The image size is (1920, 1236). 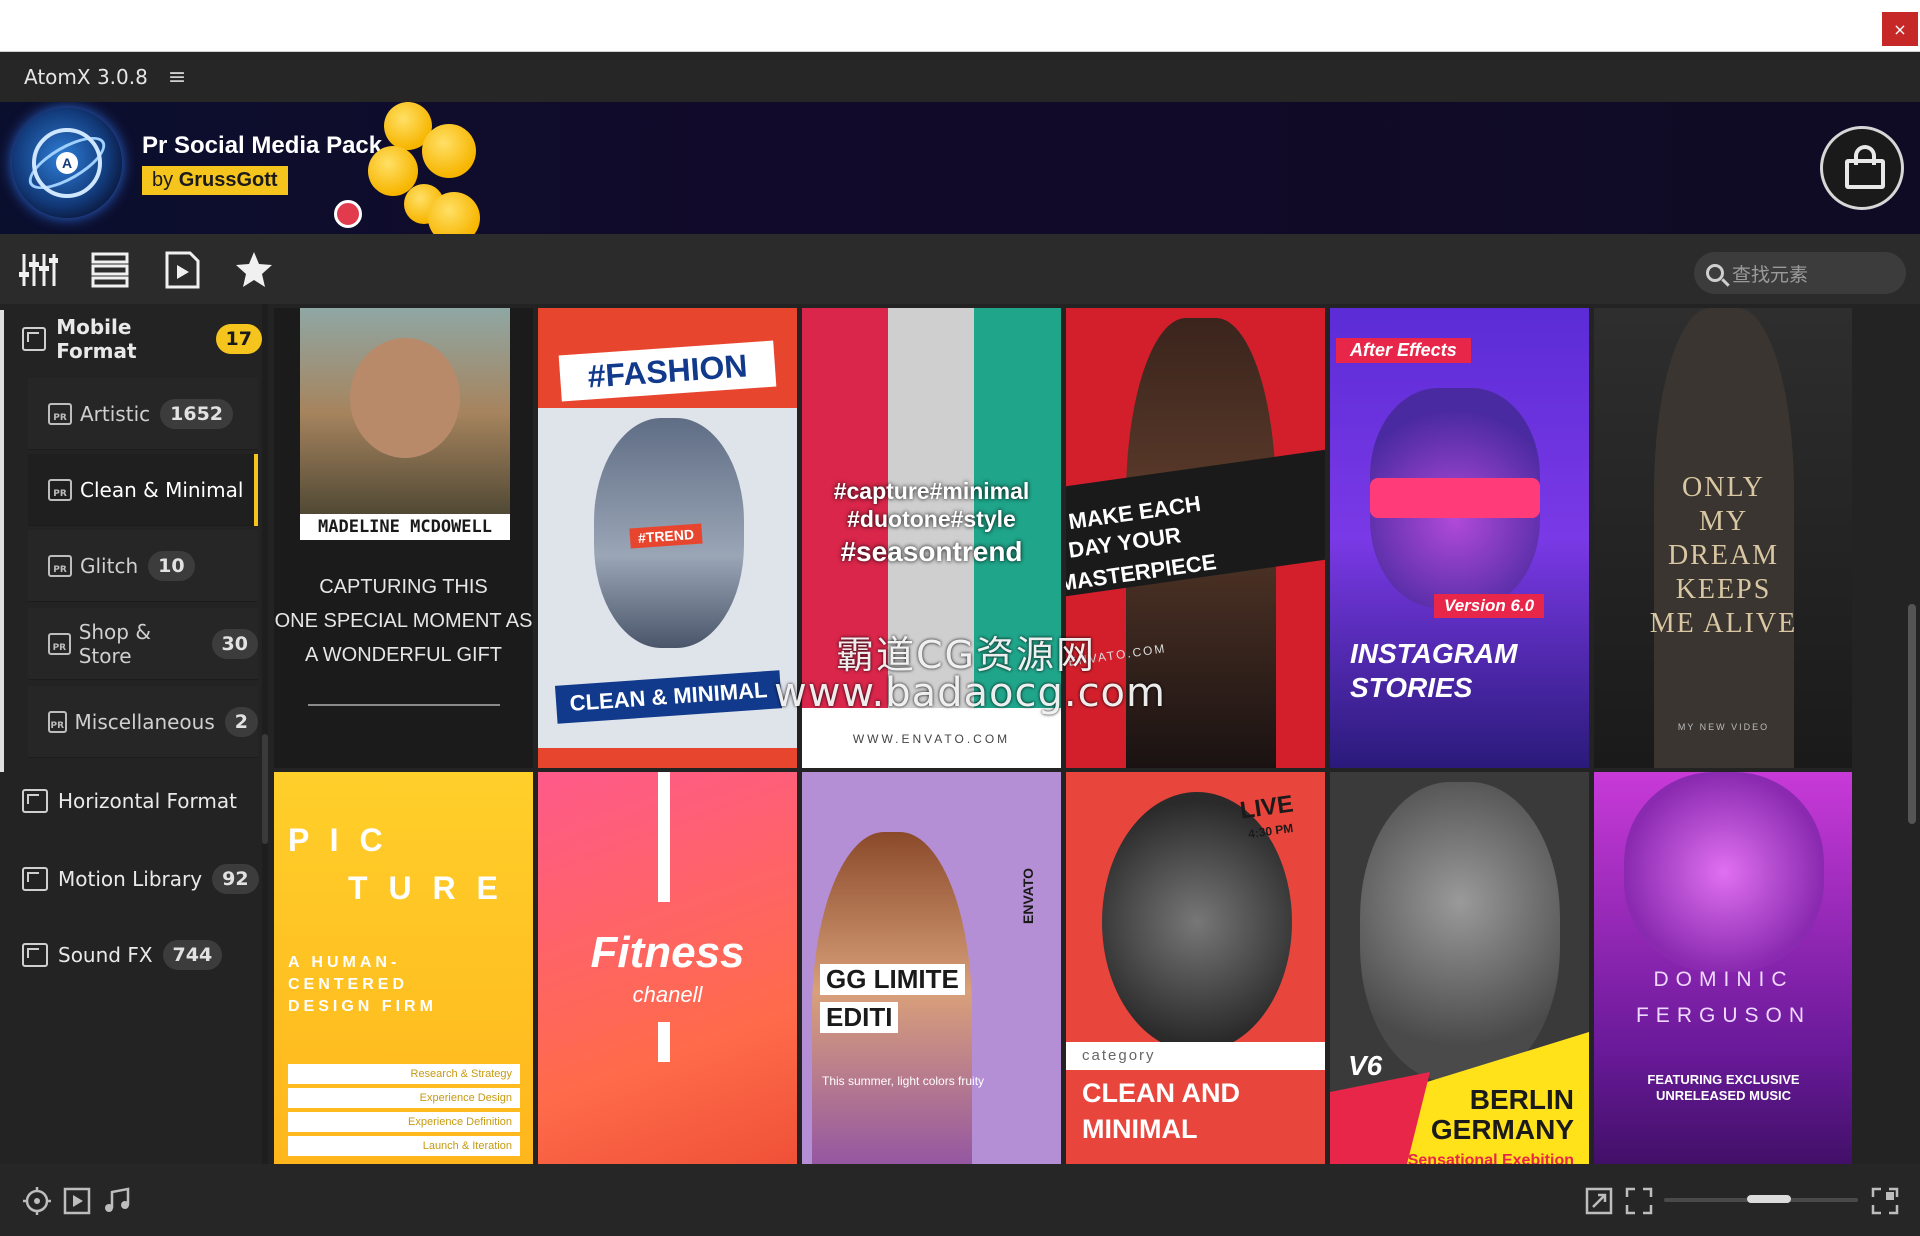 I want to click on play-icon, so click(x=77, y=1201).